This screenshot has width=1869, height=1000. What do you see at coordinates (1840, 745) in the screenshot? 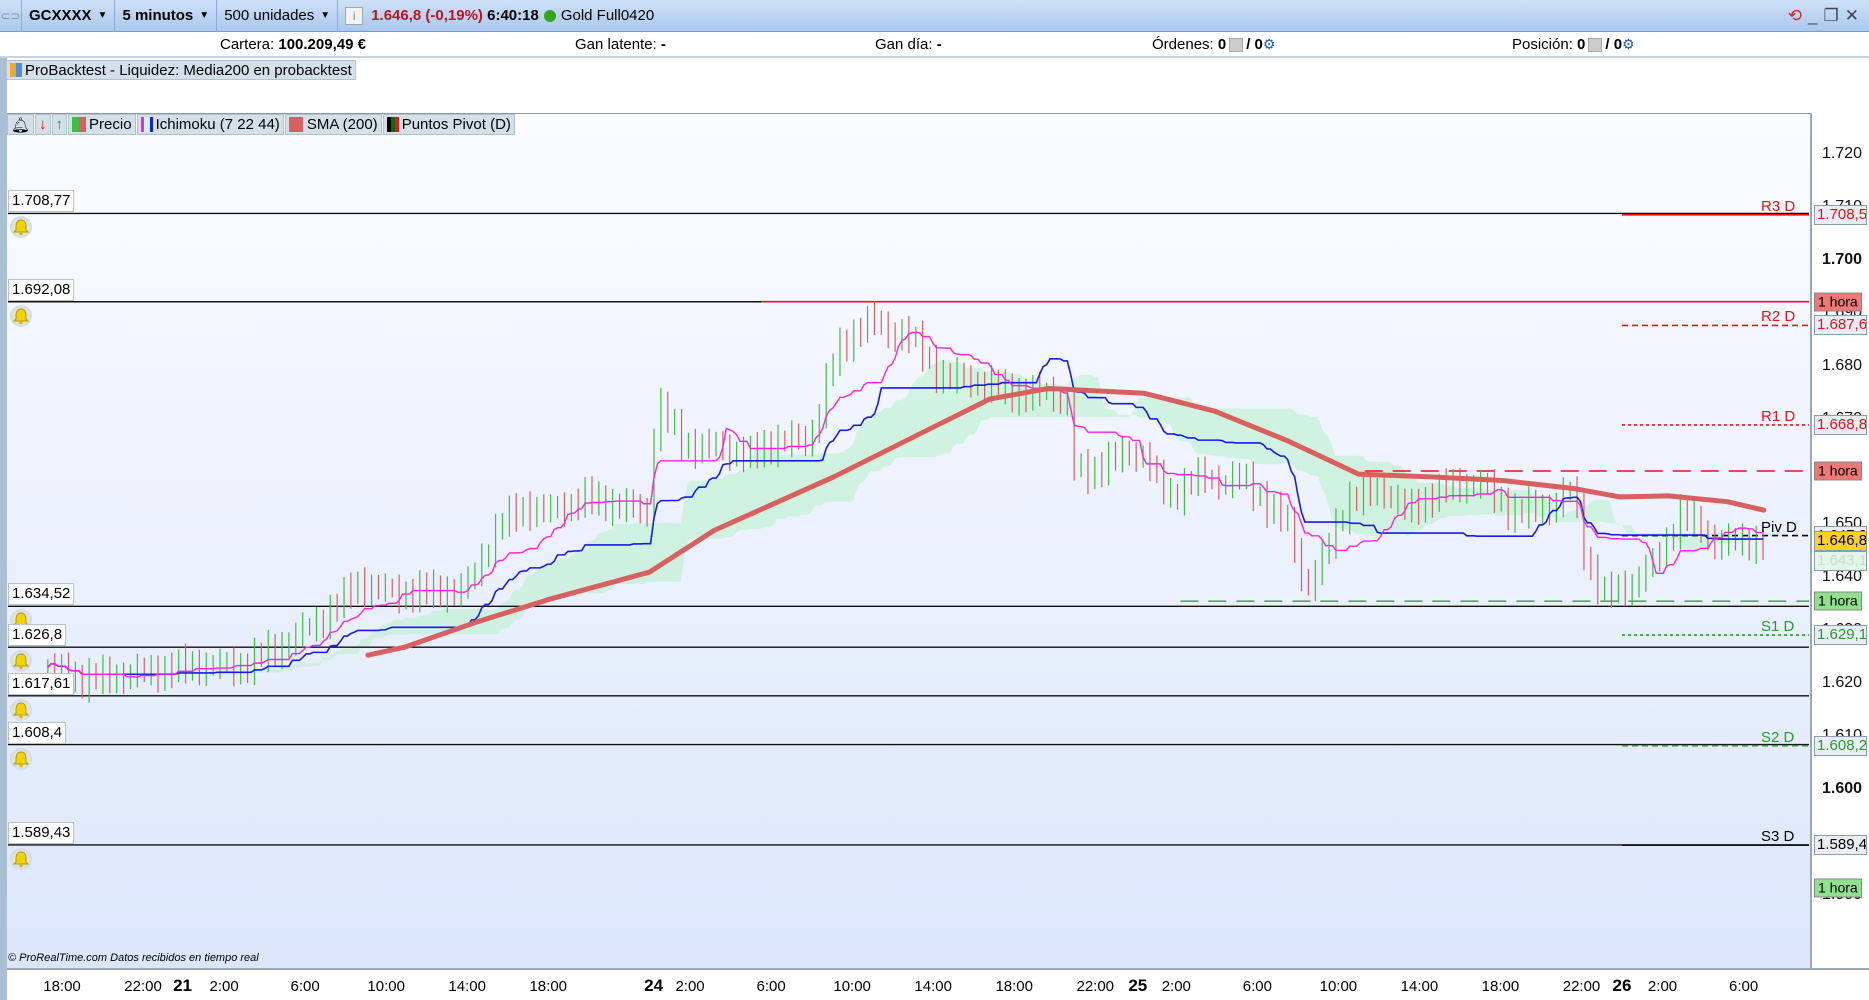
I see `pivot-value-box: 1.608,2` at bounding box center [1840, 745].